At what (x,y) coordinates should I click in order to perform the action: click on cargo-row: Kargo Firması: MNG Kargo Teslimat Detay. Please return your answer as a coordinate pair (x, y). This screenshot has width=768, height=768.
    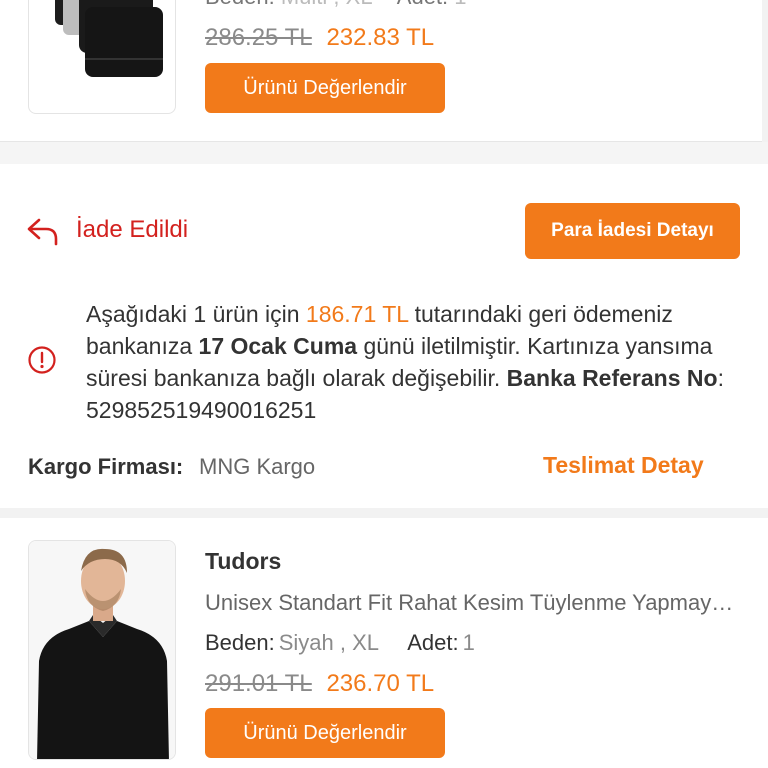
    Looking at the image, I should click on (384, 468).